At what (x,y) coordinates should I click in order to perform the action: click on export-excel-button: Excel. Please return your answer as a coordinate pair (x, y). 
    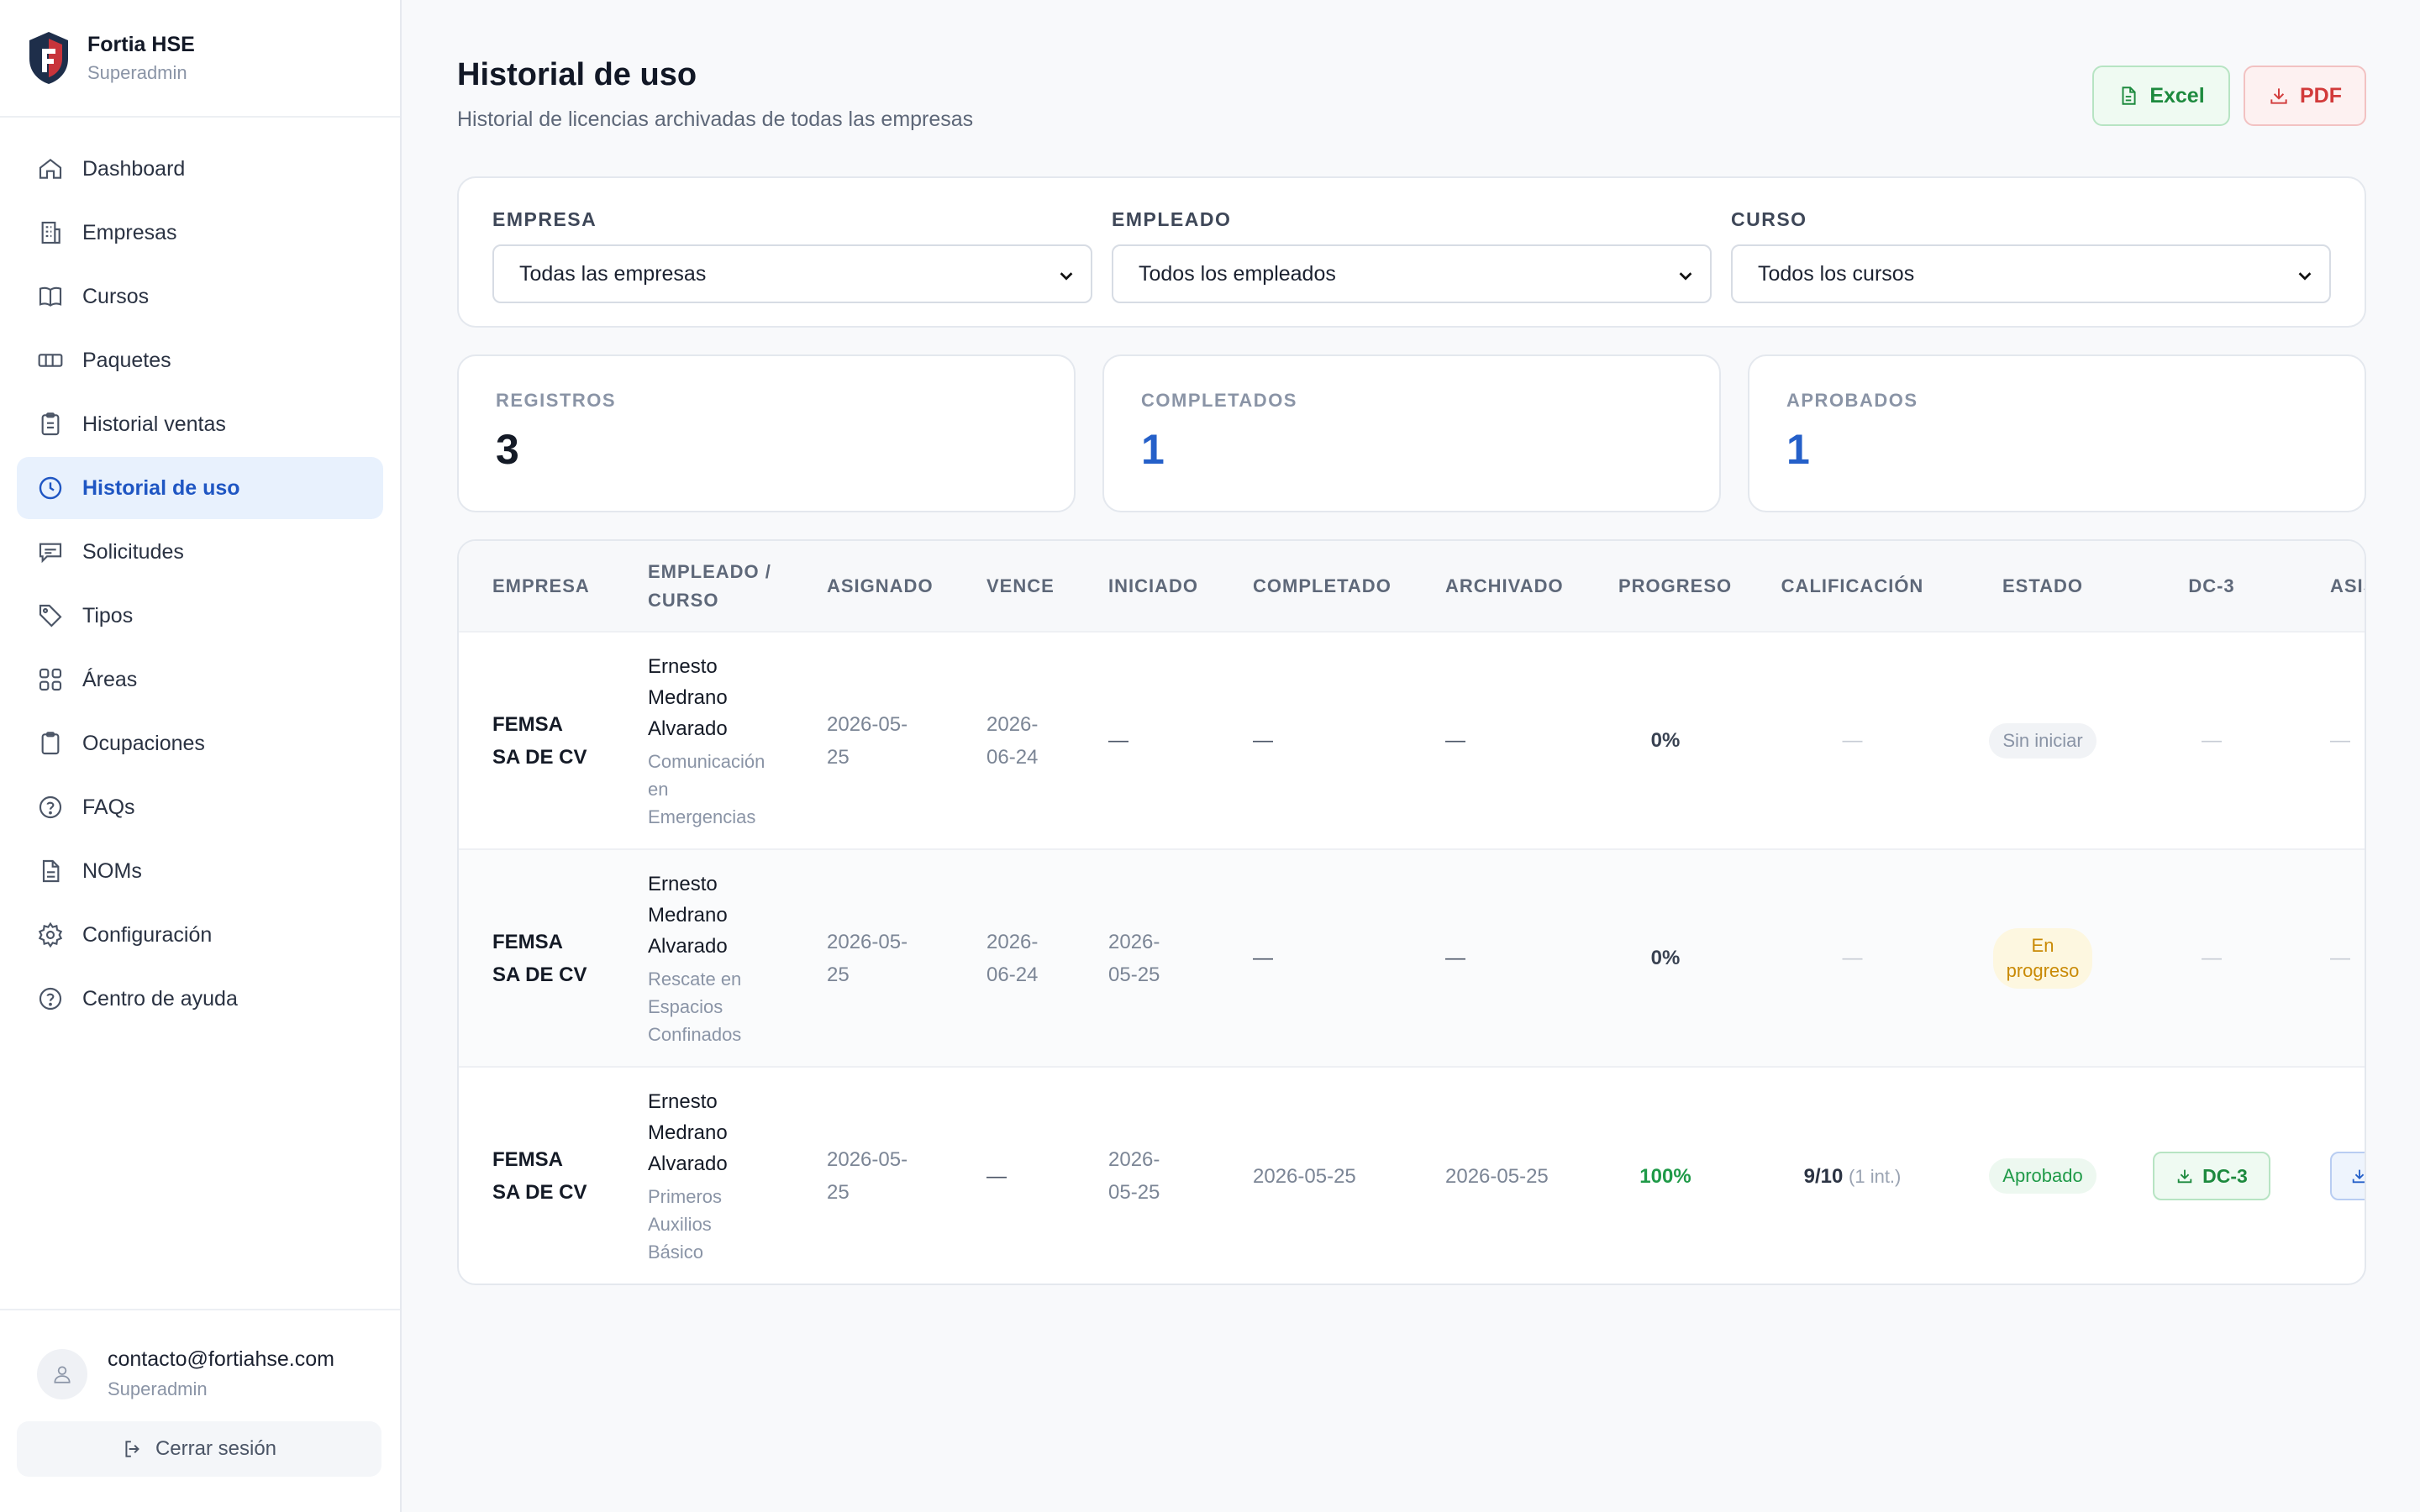
    Looking at the image, I should click on (2161, 96).